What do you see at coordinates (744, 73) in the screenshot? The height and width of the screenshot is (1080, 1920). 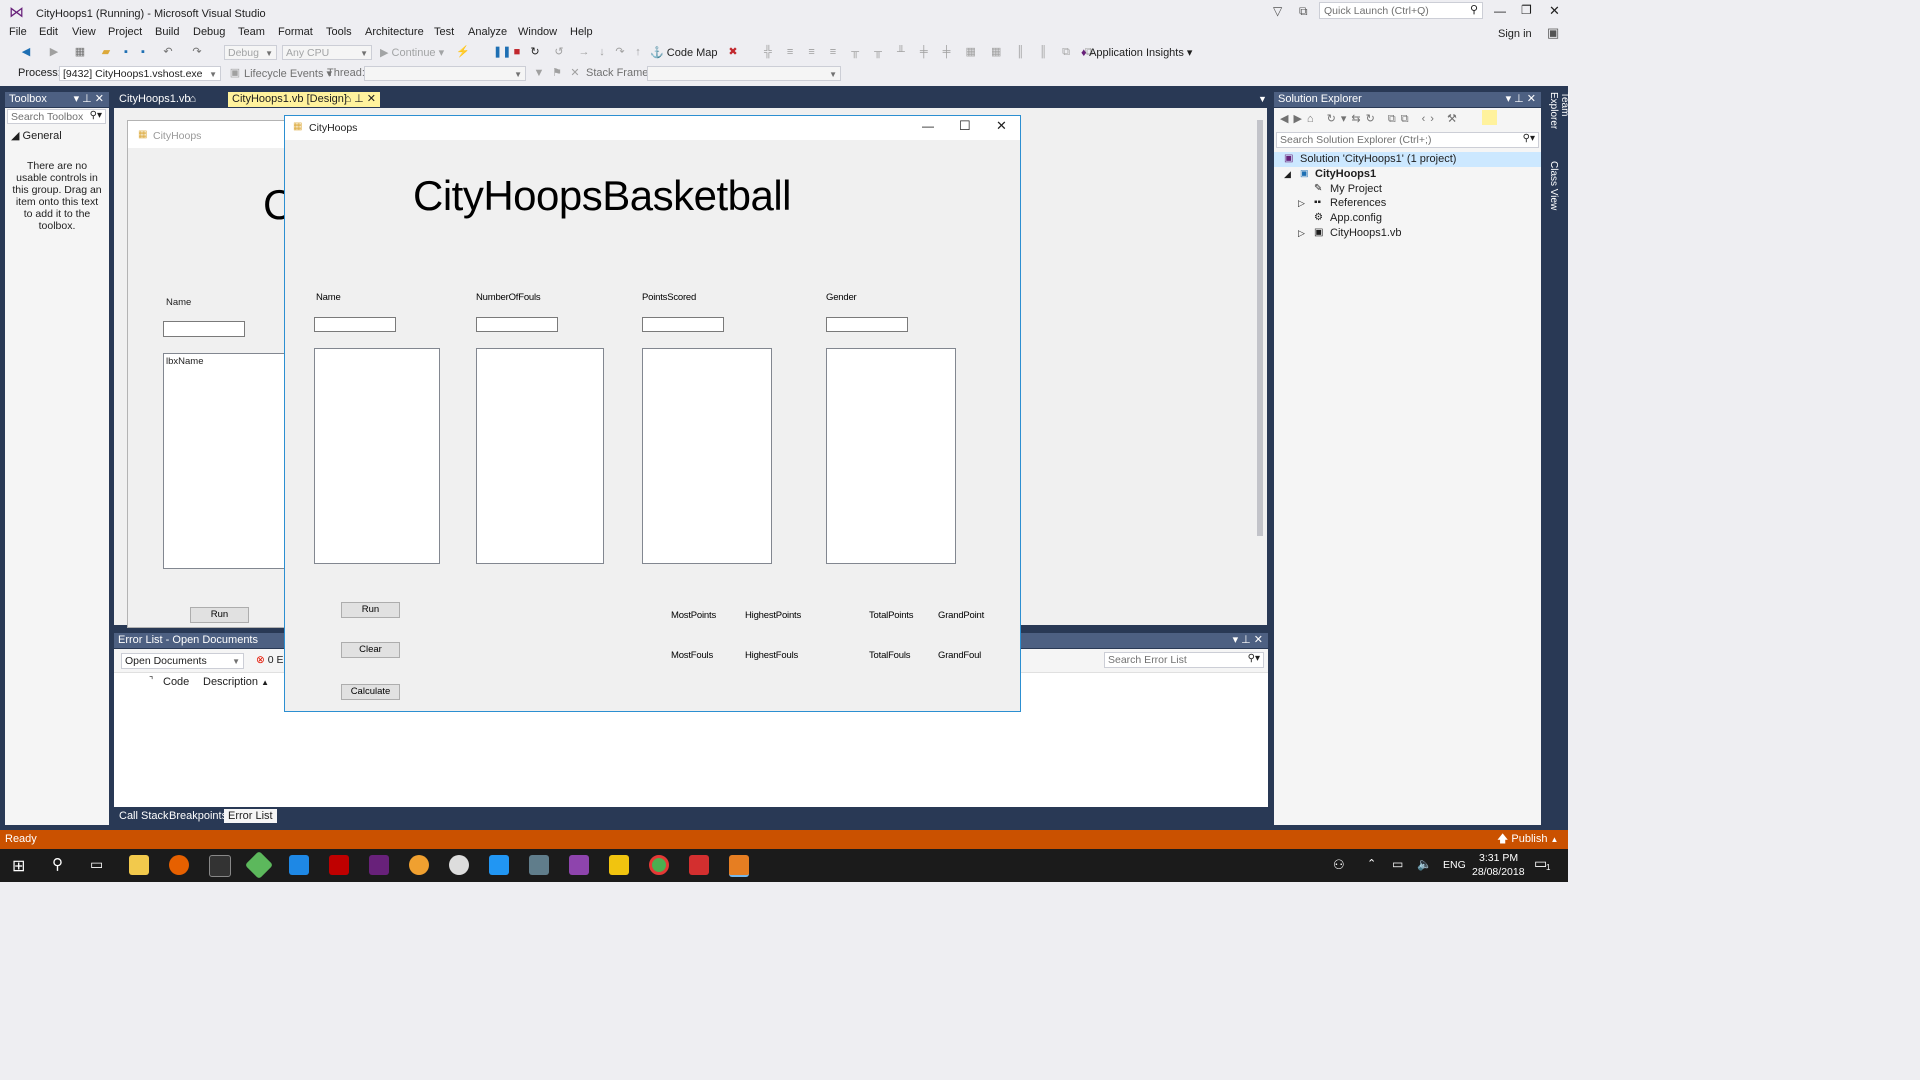 I see `stack-frame-dropdown: ▼` at bounding box center [744, 73].